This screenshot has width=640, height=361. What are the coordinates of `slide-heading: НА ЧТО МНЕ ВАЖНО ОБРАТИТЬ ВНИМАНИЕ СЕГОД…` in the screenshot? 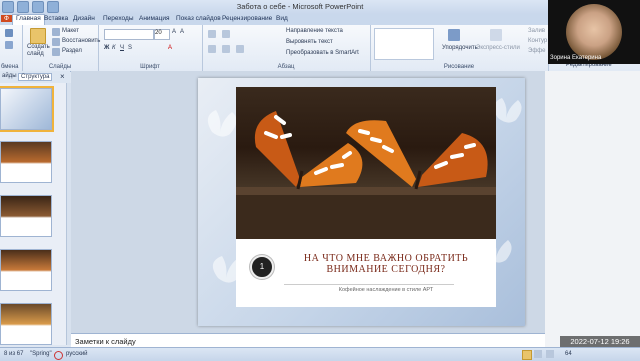 It's located at (386, 264).